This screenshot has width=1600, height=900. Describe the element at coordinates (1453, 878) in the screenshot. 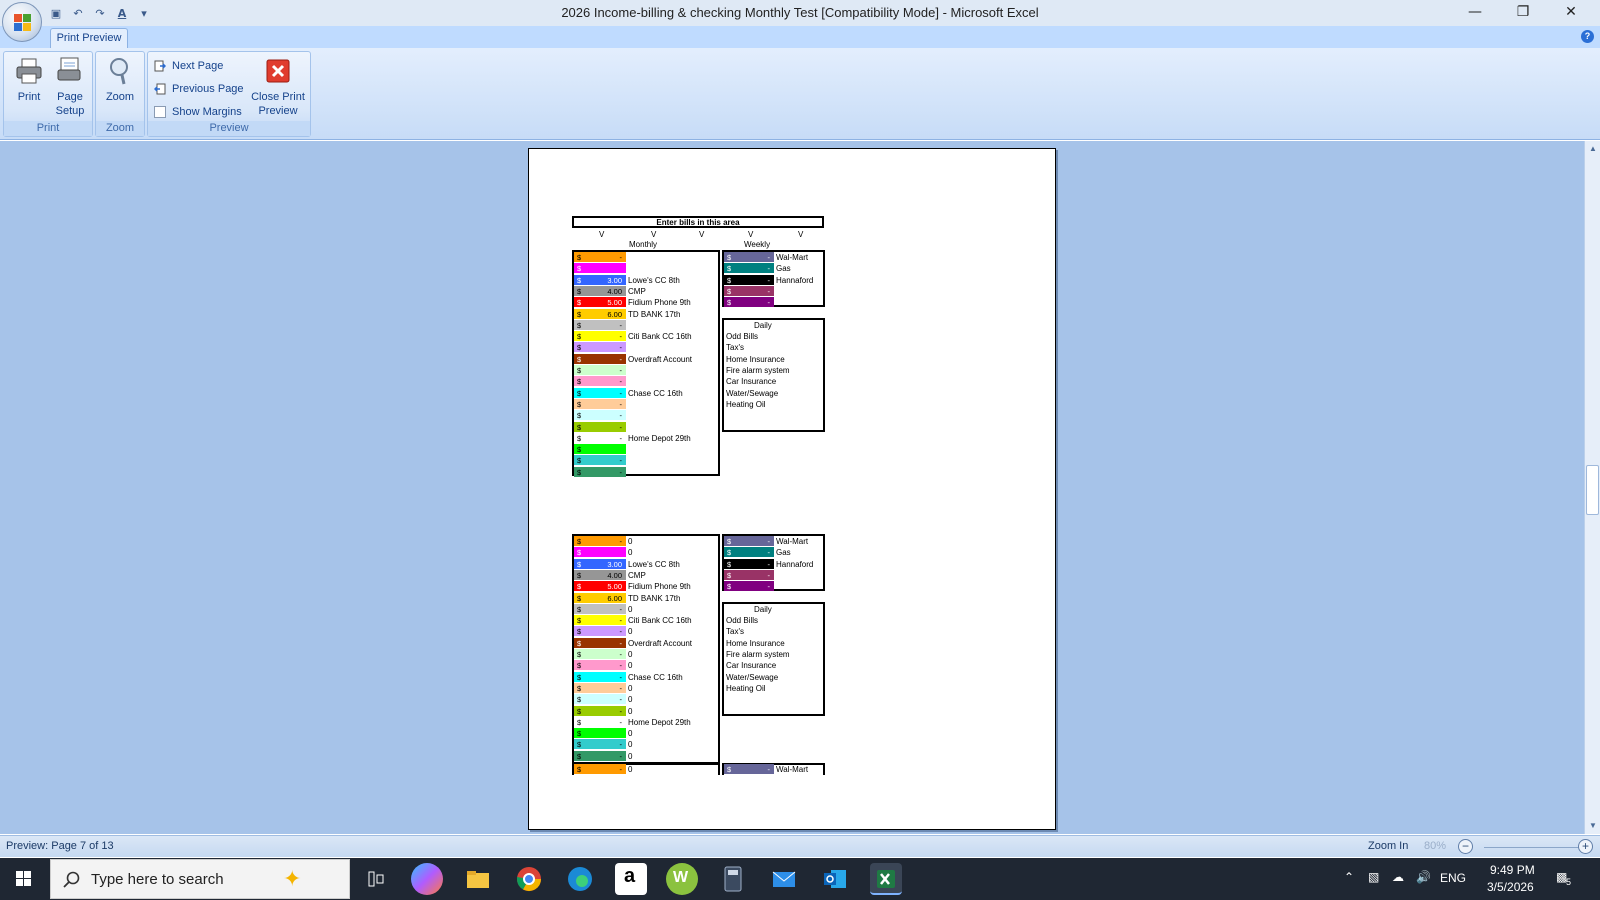

I see `language-indicator: ENG` at that location.